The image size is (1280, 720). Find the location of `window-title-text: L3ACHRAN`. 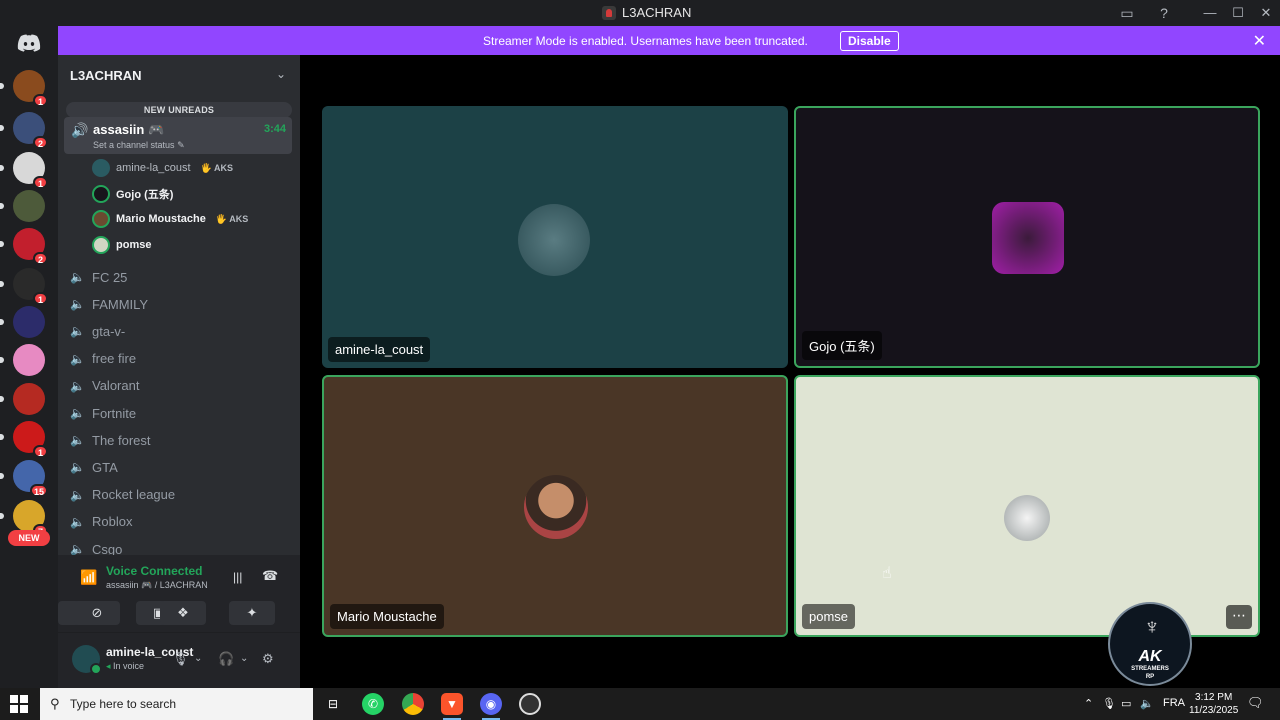

window-title-text: L3ACHRAN is located at coordinates (657, 12).